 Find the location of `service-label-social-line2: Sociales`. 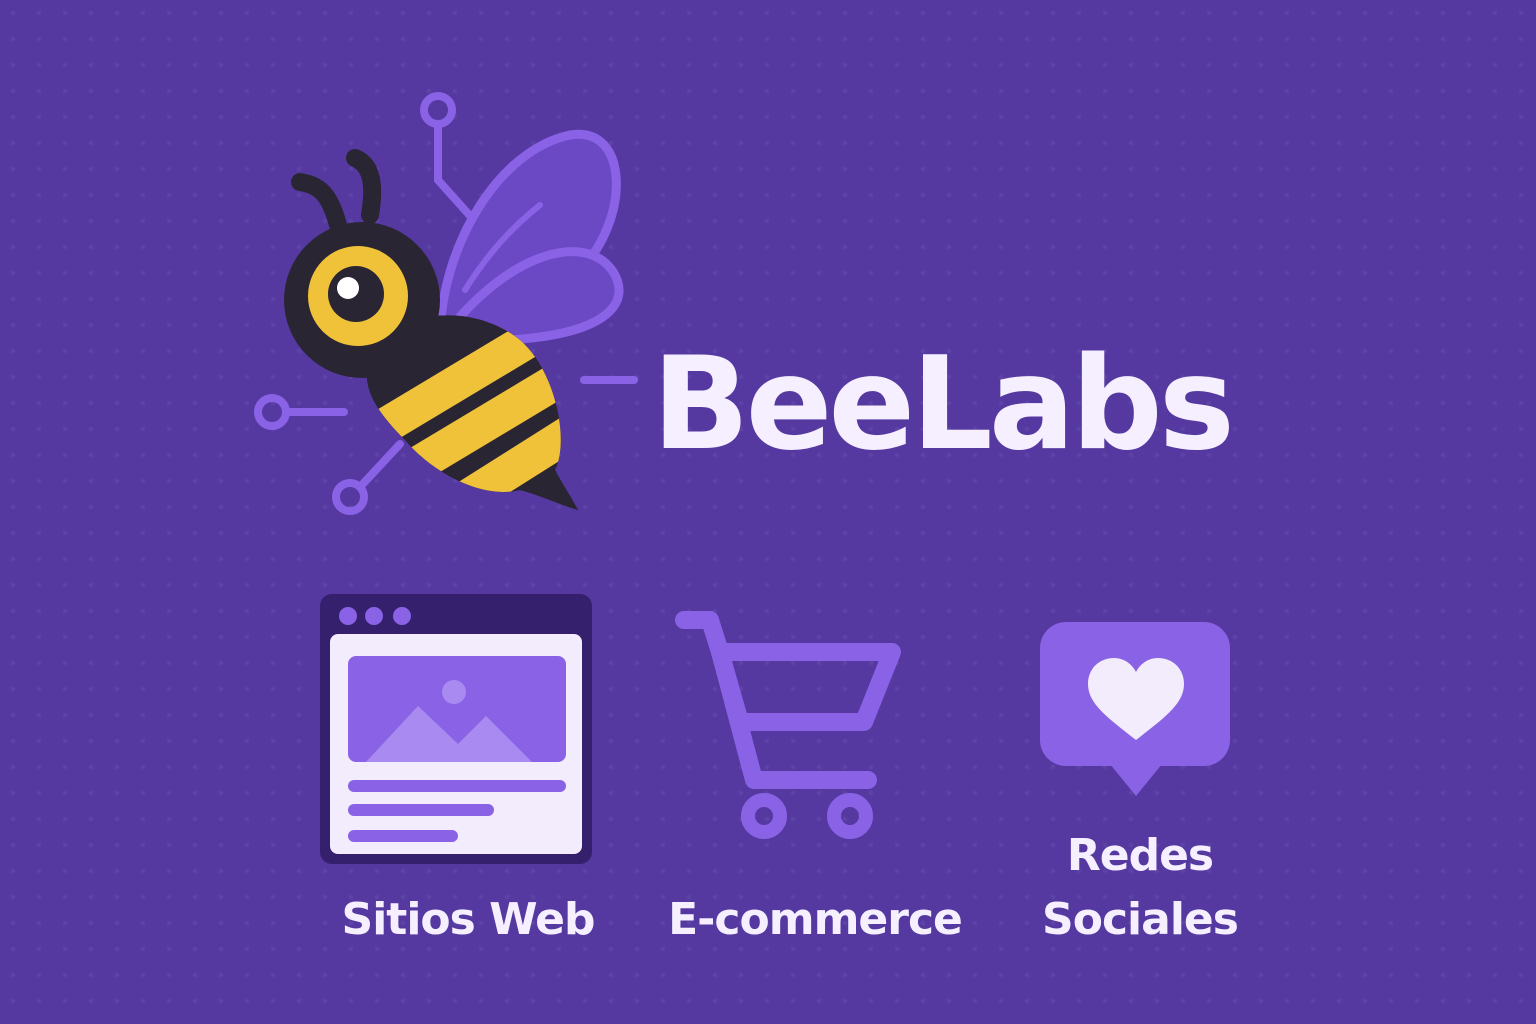

service-label-social-line2: Sociales is located at coordinates (1140, 919).